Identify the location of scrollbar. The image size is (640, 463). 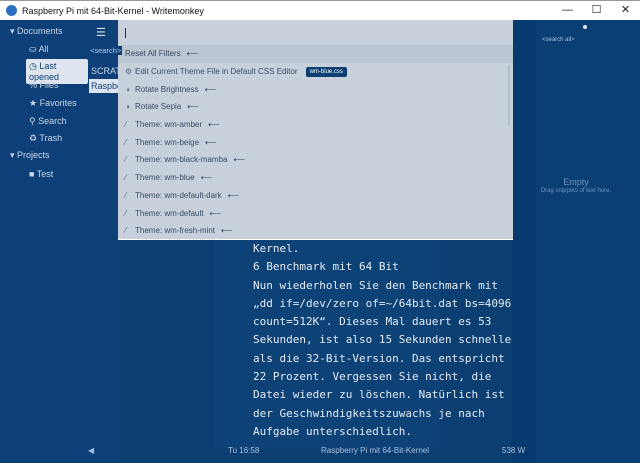
(509, 95).